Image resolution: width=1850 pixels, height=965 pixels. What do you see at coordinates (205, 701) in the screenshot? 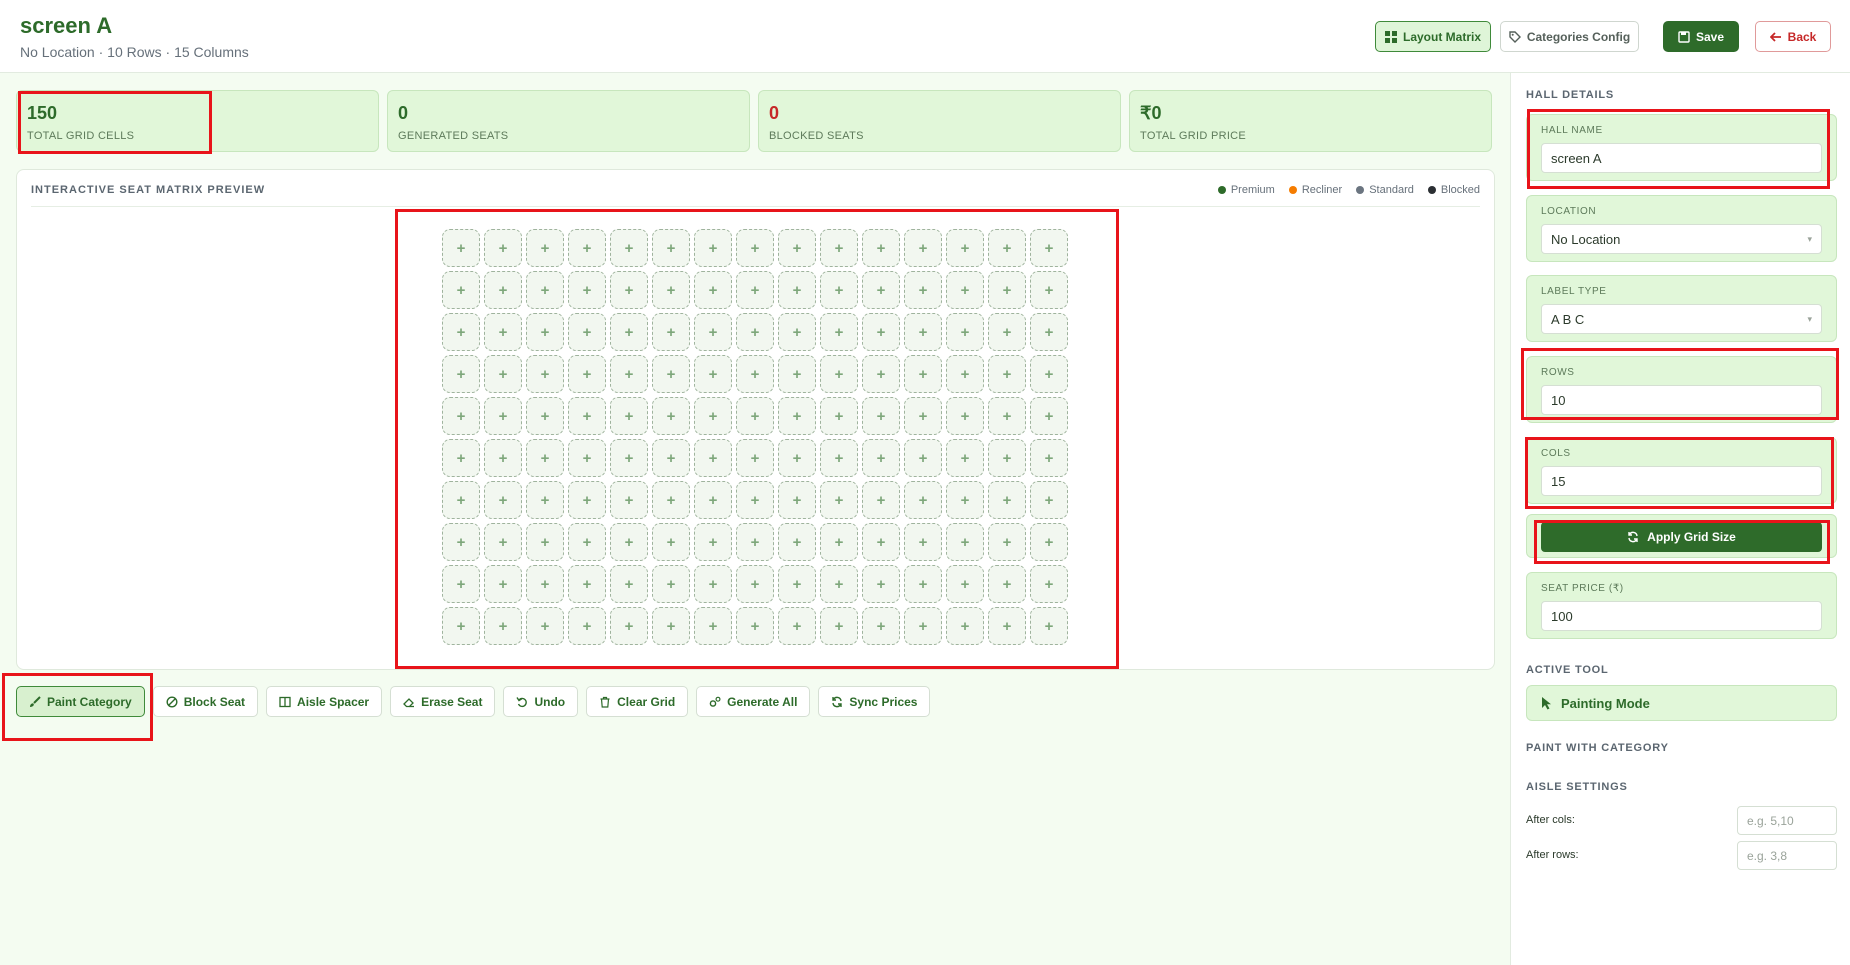
I see `block-seat-button: Block Seat` at bounding box center [205, 701].